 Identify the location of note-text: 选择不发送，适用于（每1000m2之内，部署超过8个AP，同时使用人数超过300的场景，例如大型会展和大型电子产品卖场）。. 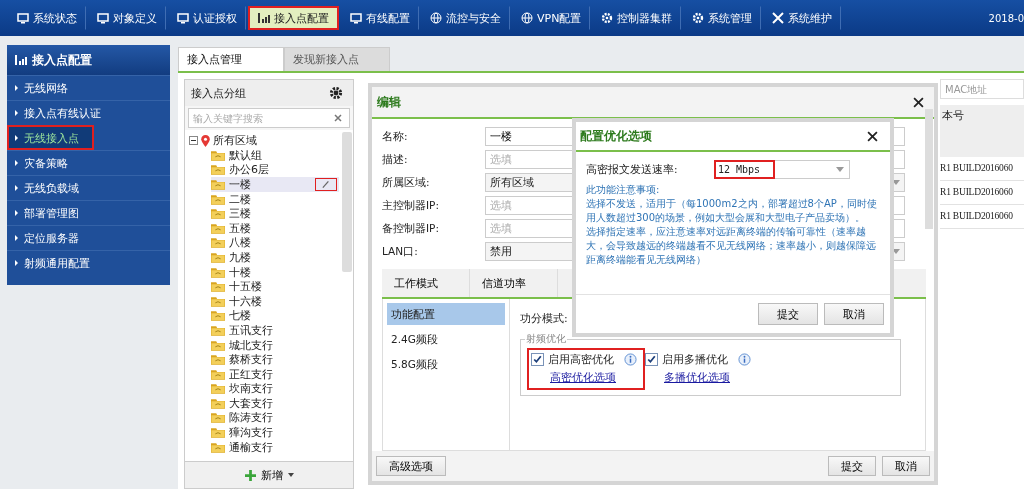
(732, 211).